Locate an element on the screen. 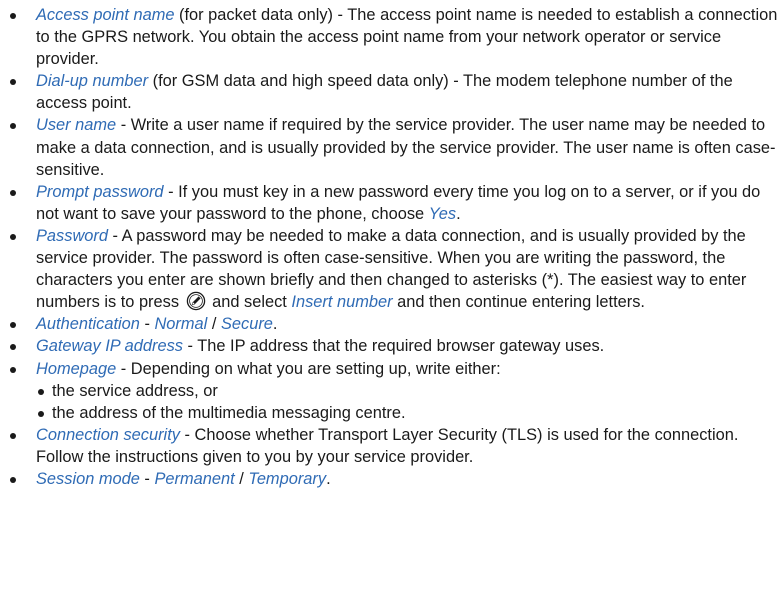 This screenshot has width=784, height=615. option-insert-number: Insert number is located at coordinates (342, 302).